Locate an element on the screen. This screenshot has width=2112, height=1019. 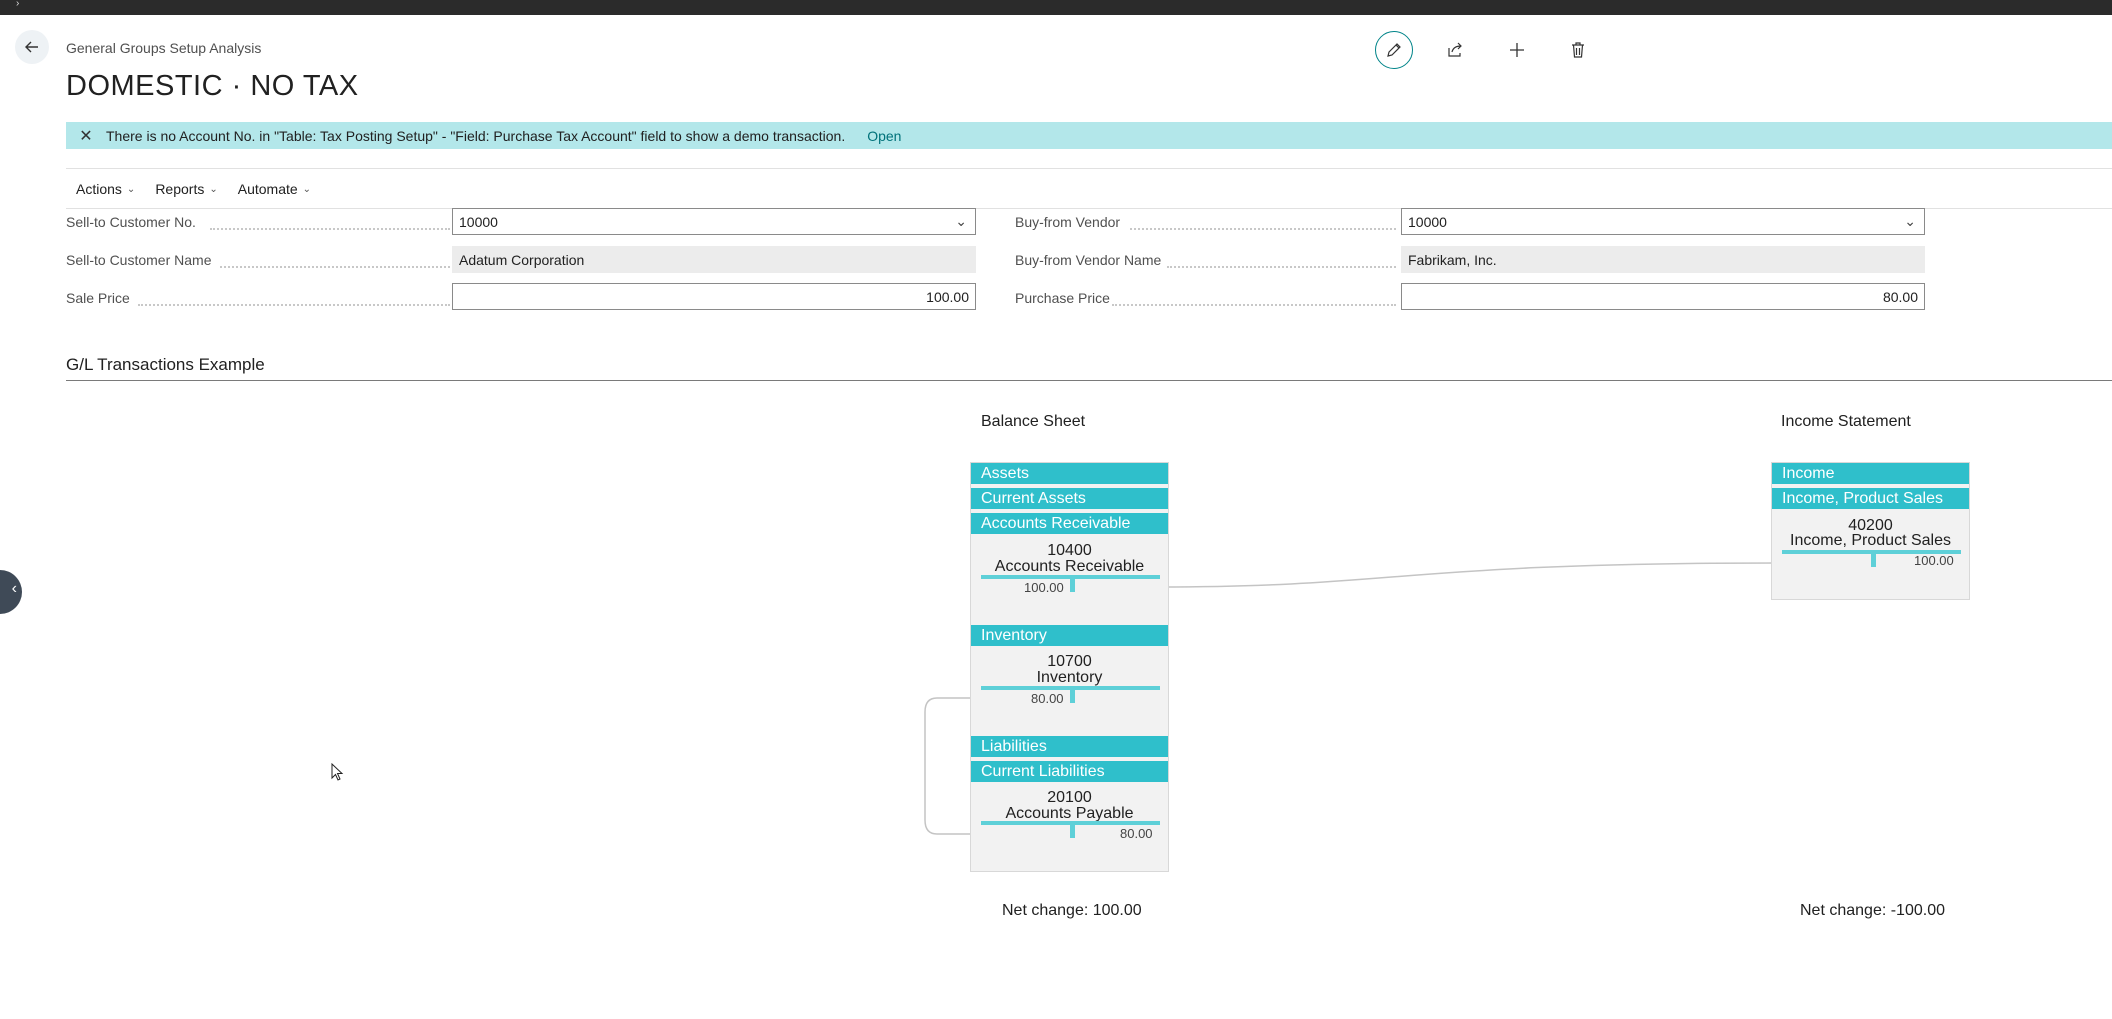
accounts-receivable-header: Accounts Receivable is located at coordinates (1069, 523).